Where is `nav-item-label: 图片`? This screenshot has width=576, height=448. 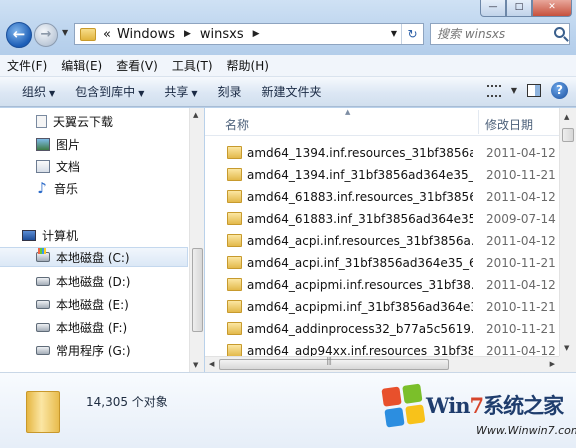 nav-item-label: 图片 is located at coordinates (68, 144).